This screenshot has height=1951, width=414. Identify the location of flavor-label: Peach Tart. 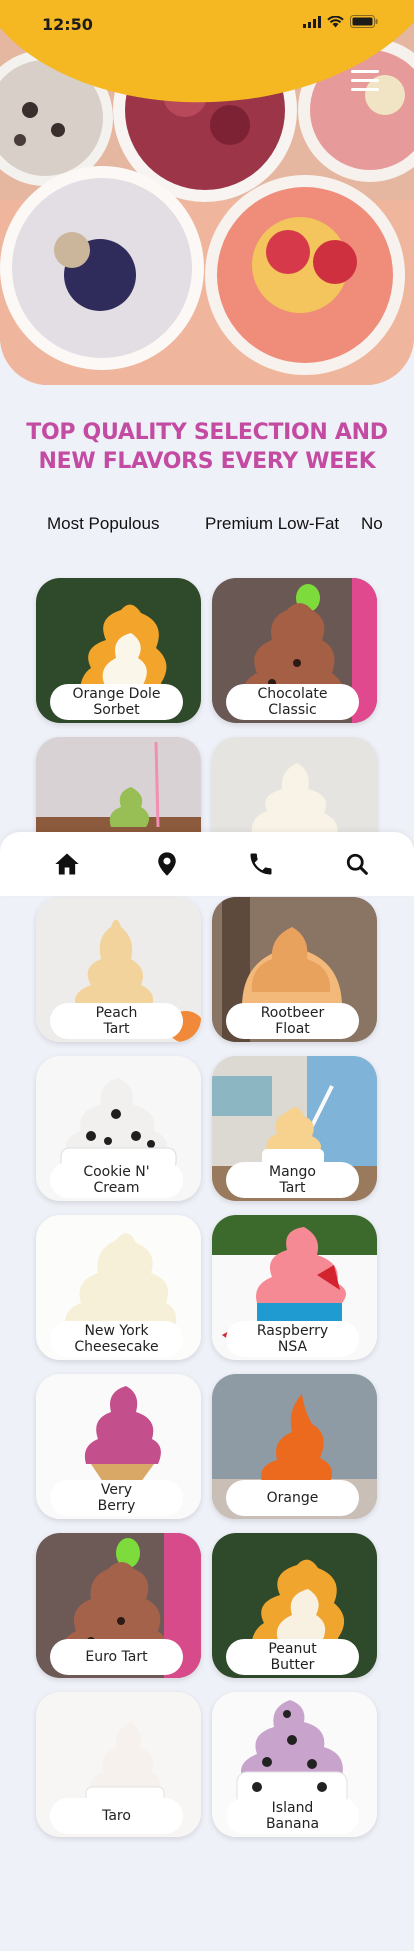
(116, 1021).